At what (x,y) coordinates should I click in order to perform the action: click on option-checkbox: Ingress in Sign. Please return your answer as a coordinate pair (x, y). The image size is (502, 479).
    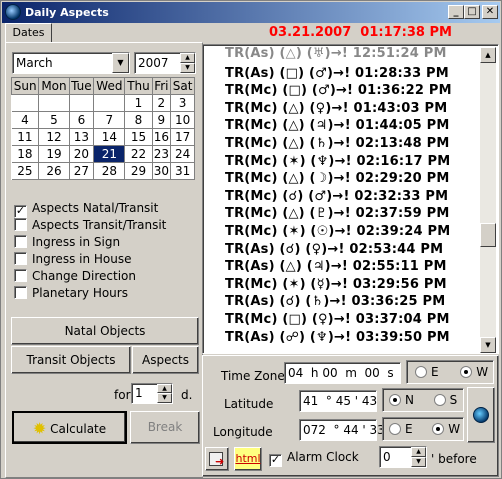
    Looking at the image, I should click on (67, 242).